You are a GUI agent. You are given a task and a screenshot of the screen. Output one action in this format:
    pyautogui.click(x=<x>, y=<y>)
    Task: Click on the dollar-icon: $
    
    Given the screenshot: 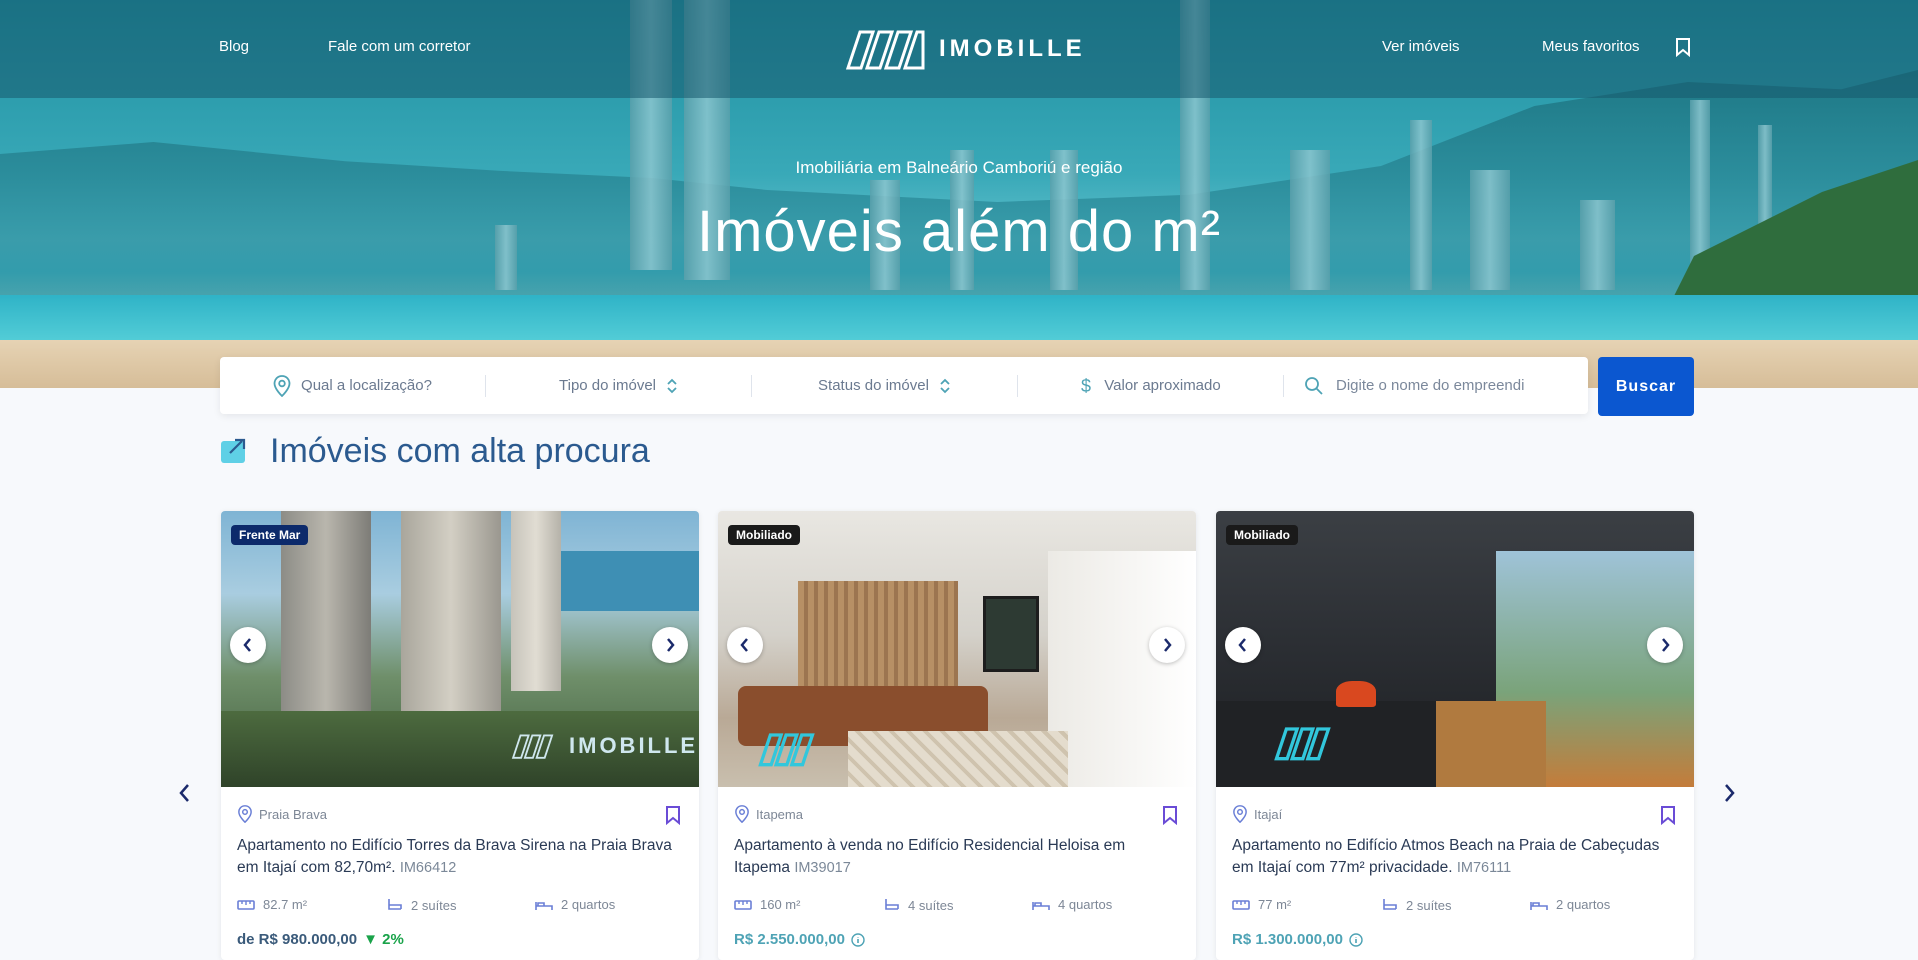 What is the action you would take?
    pyautogui.click(x=1086, y=386)
    